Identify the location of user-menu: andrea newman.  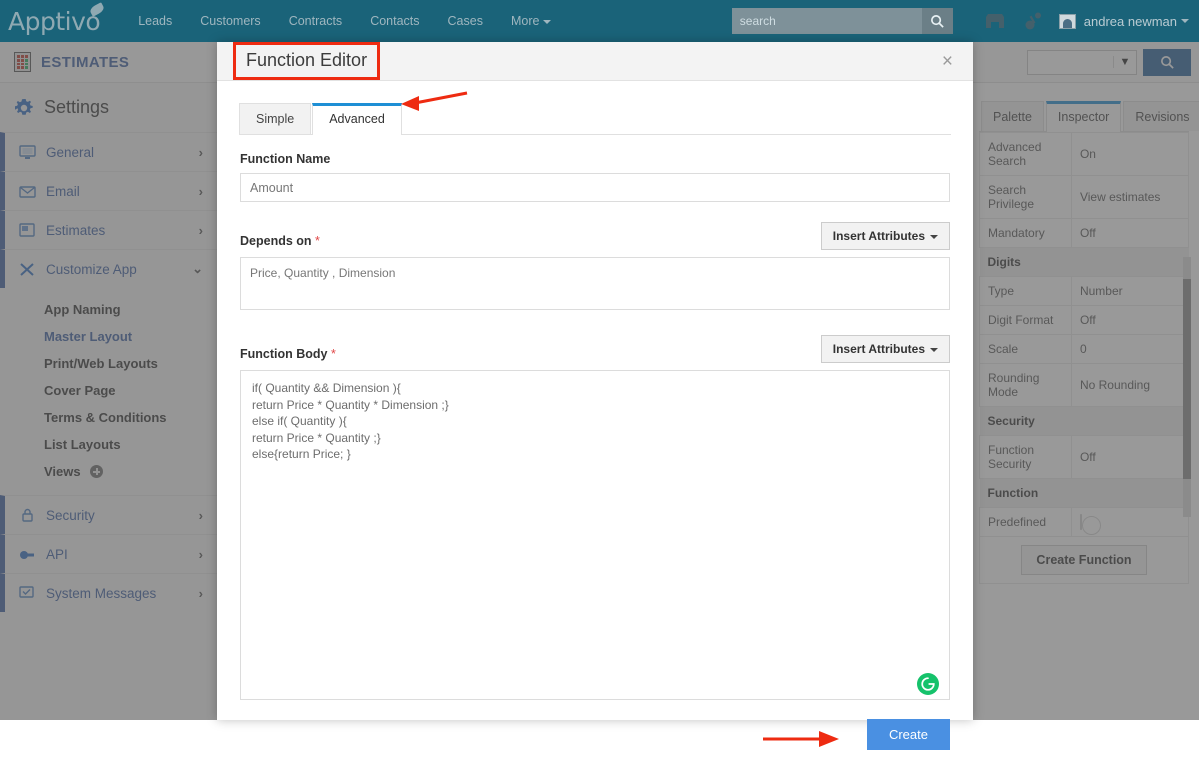
(1123, 21).